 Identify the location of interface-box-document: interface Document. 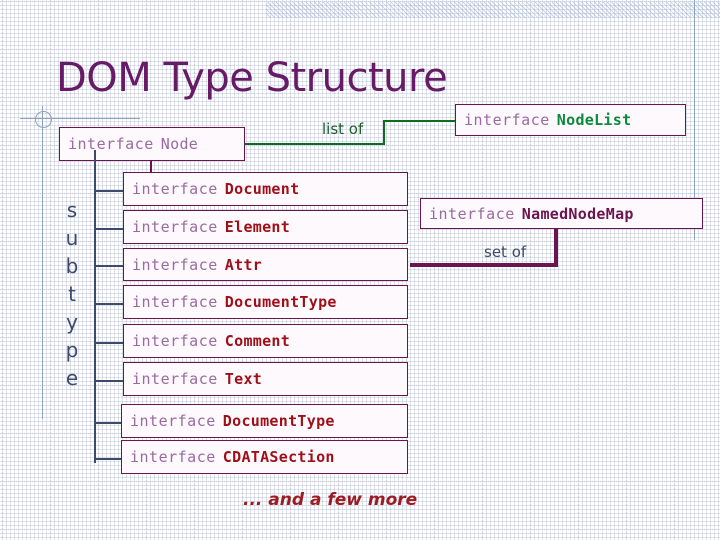
(265, 189).